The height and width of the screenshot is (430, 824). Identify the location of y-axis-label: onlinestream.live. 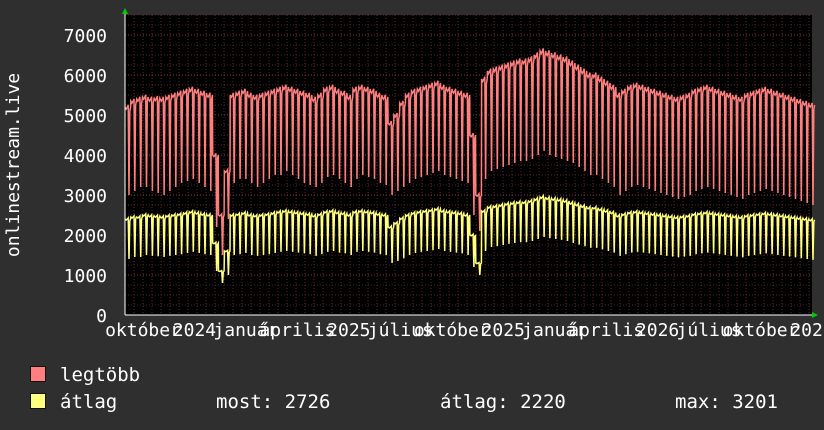
(13, 165).